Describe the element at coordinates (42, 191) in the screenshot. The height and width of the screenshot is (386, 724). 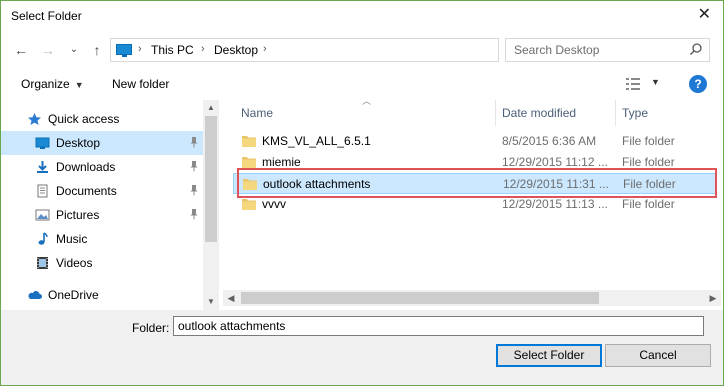
I see `documents-icon` at that location.